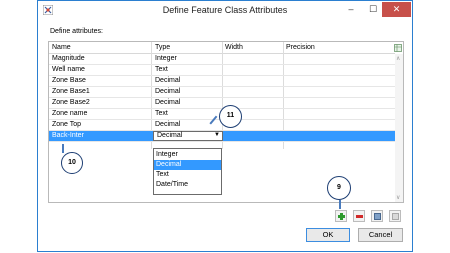  I want to click on row-name: Zone Base1, so click(71, 91).